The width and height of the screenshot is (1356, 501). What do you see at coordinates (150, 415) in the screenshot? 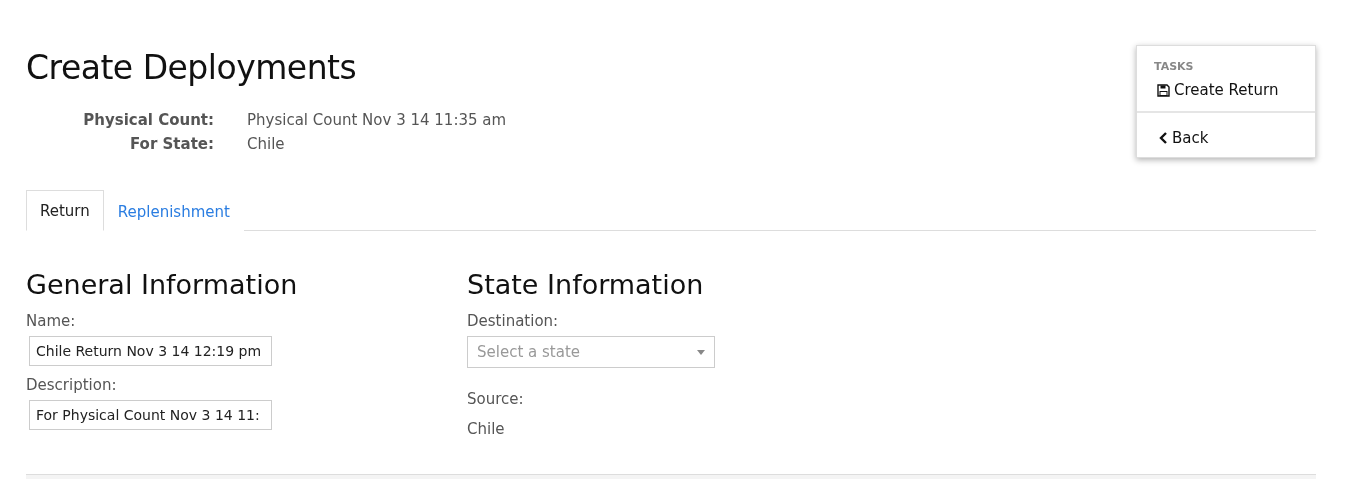
I see `input-field: For Physical Count Nov 3 14 11:` at bounding box center [150, 415].